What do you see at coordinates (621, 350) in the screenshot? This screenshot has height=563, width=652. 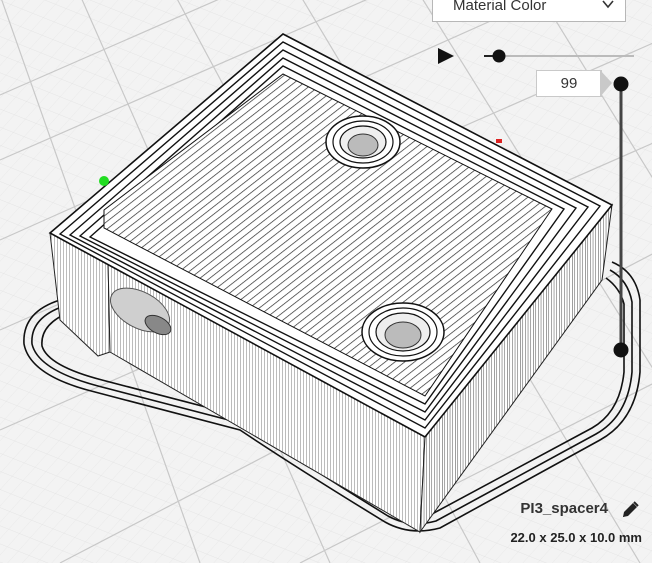 I see `layer-slider-lower-handle` at bounding box center [621, 350].